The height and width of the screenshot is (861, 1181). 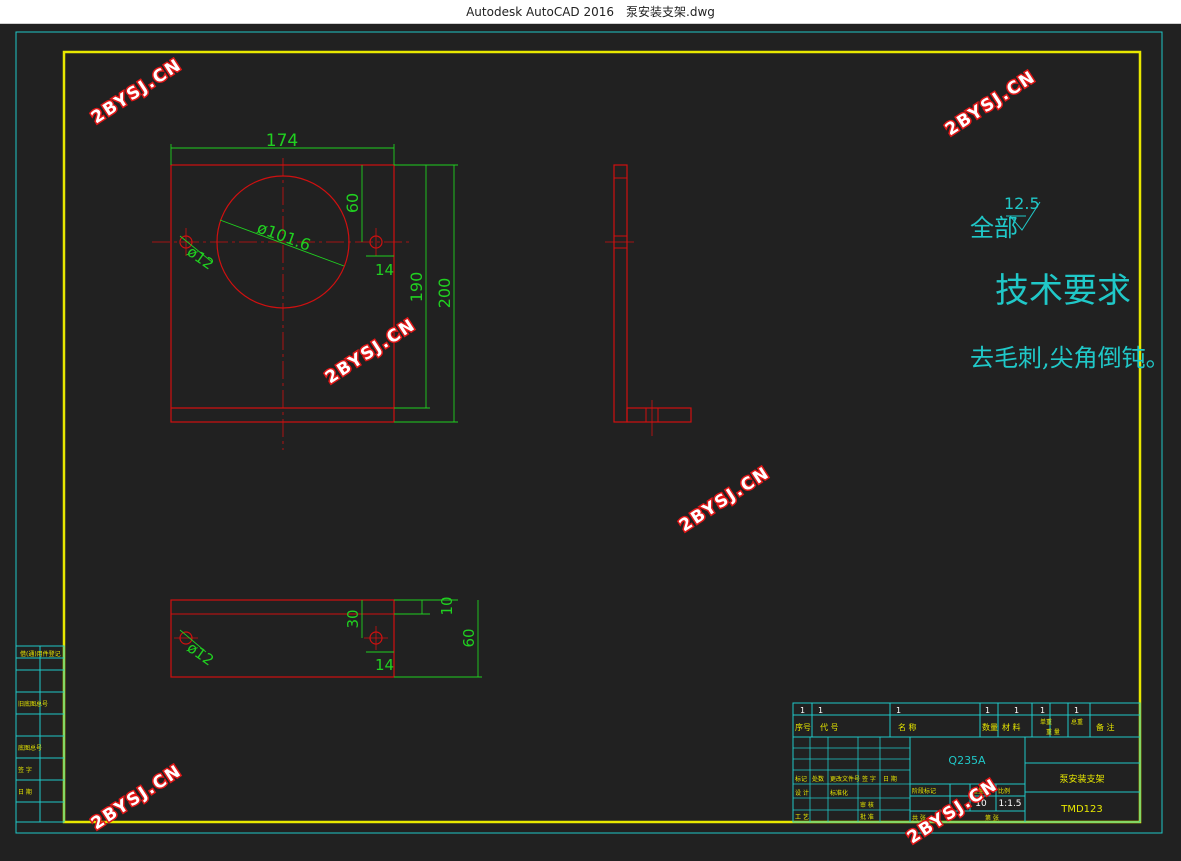 What do you see at coordinates (991, 103) in the screenshot?
I see `watermark-2: 2BYSJ.CN` at bounding box center [991, 103].